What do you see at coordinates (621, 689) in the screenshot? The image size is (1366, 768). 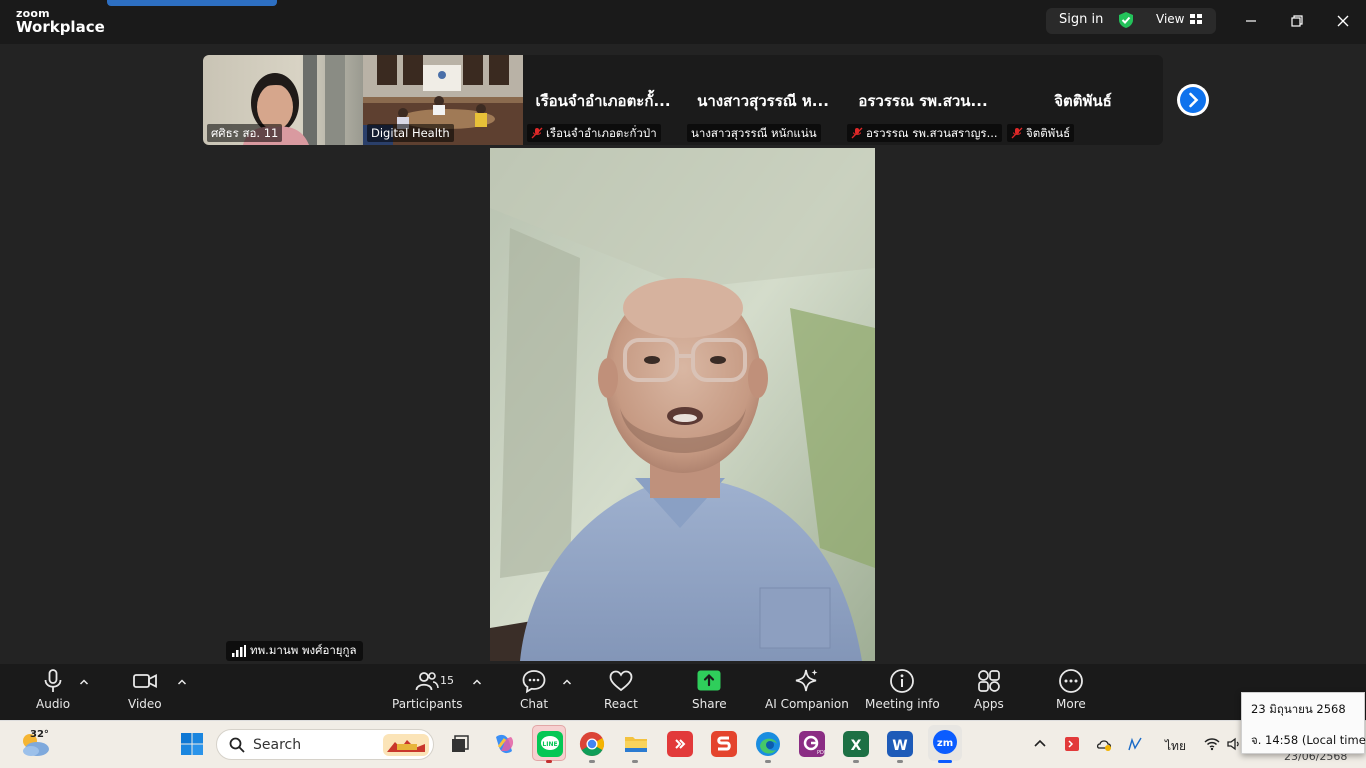 I see `react-button: React` at bounding box center [621, 689].